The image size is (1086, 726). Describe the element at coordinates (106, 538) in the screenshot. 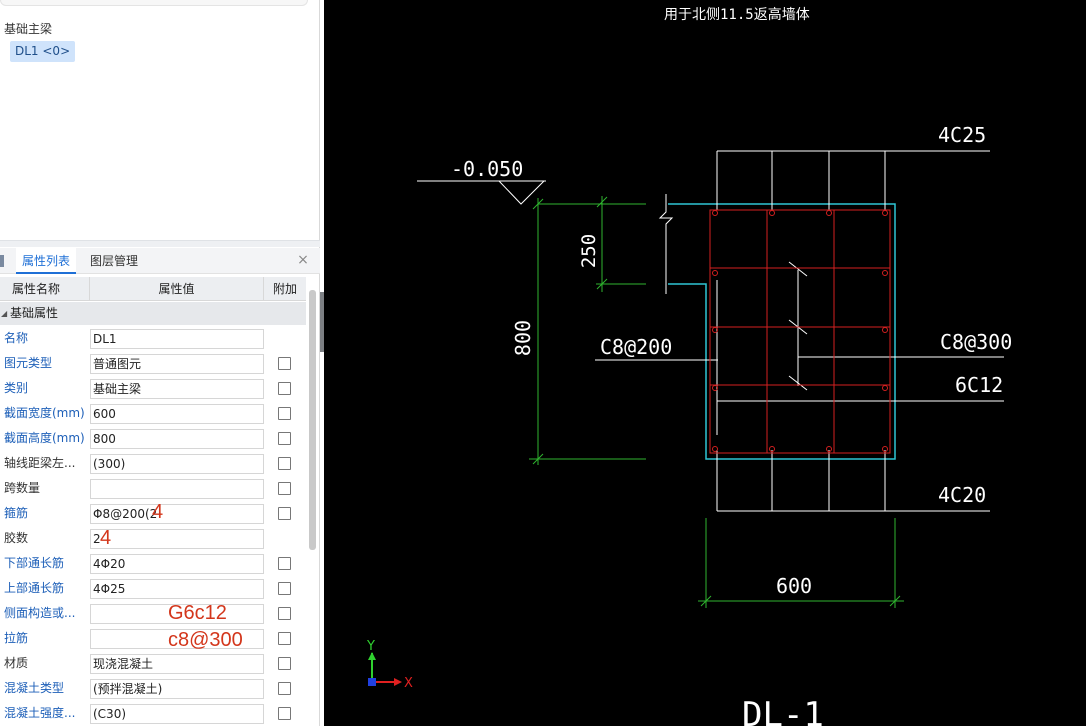

I see `annotation-legs: 4` at that location.